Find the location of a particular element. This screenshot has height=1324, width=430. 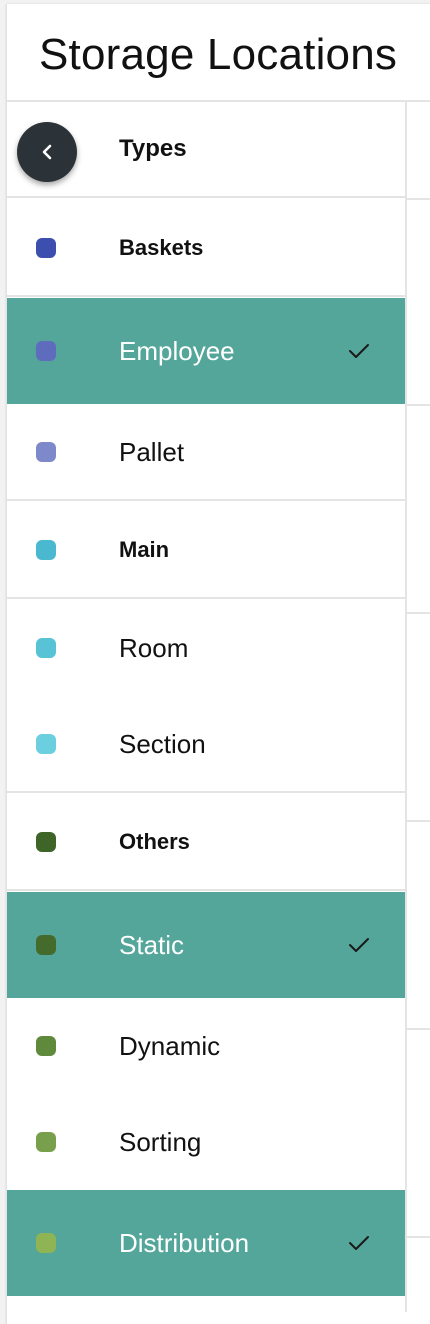

sidebar-item-label: Employee is located at coordinates (177, 350).